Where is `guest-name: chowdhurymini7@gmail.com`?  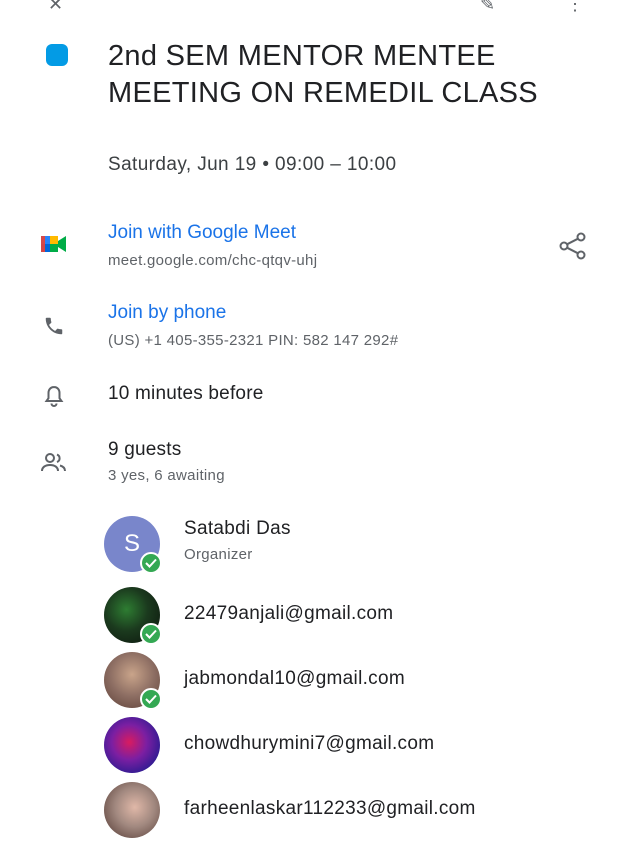
guest-name: chowdhurymini7@gmail.com is located at coordinates (309, 743).